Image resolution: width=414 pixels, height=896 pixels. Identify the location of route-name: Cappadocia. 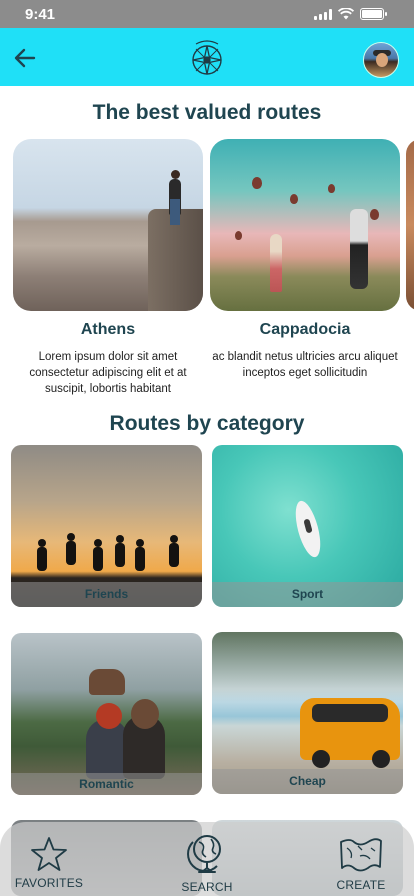
(305, 329).